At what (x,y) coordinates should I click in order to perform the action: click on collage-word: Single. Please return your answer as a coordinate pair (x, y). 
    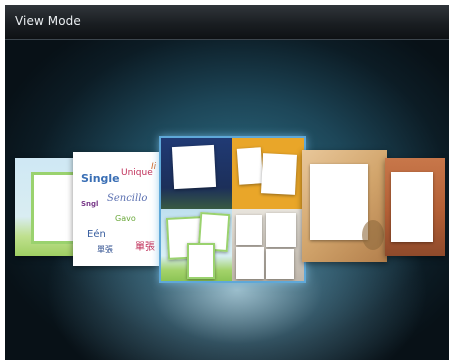
    Looking at the image, I should click on (100, 178).